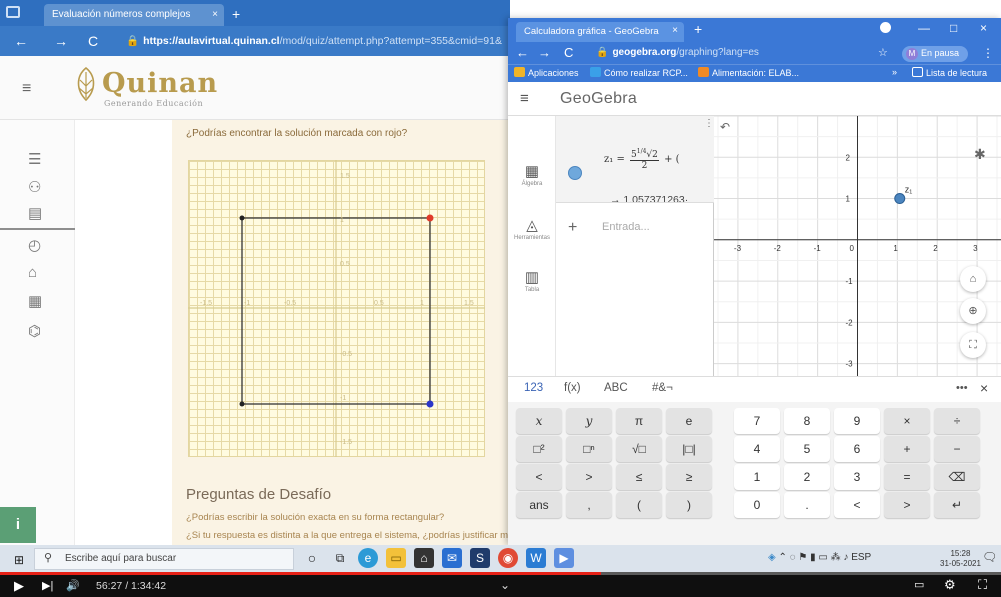  I want to click on key-1-0: □², so click(539, 449).